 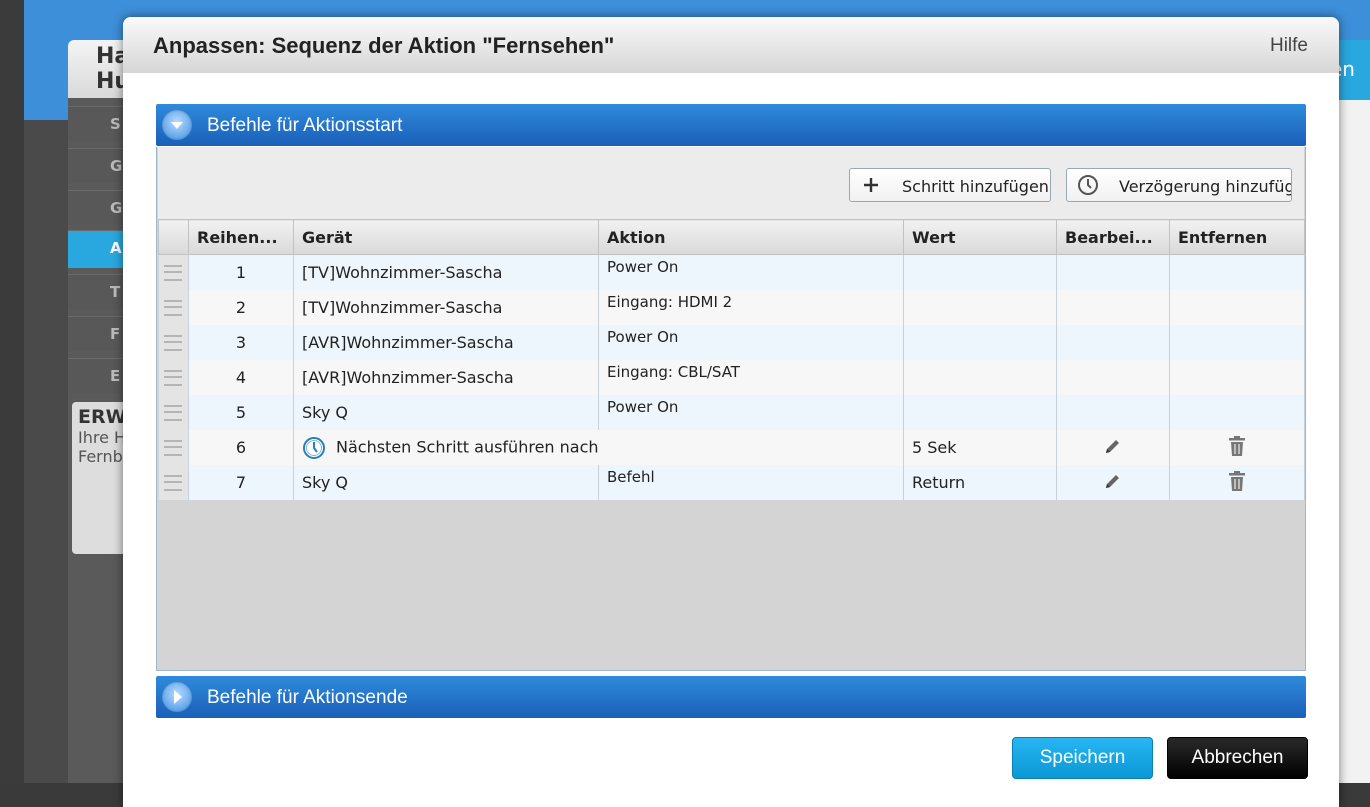 I want to click on save-button: Speichern, so click(x=1082, y=758).